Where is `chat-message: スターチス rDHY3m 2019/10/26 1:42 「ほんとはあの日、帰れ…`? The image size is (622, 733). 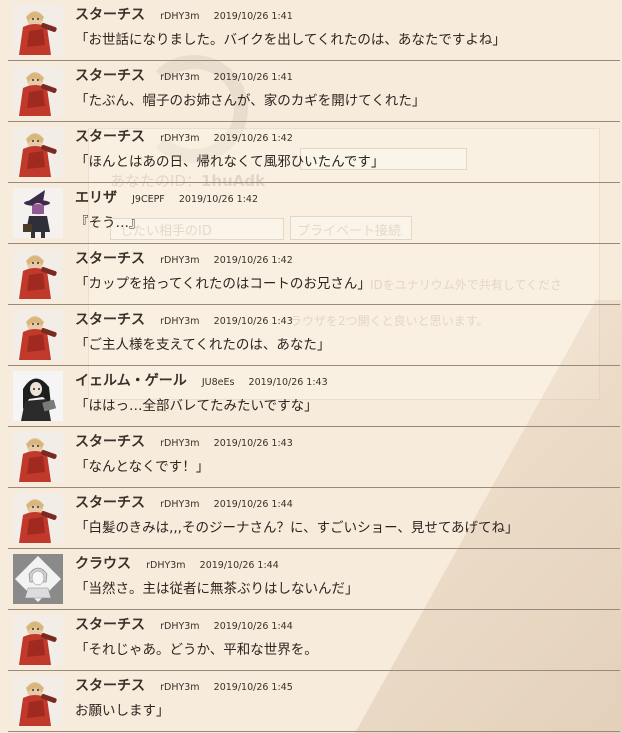
chat-message: スターチス rDHY3m 2019/10/26 1:42 「ほんとはあの日、帰れ… is located at coordinates (314, 152).